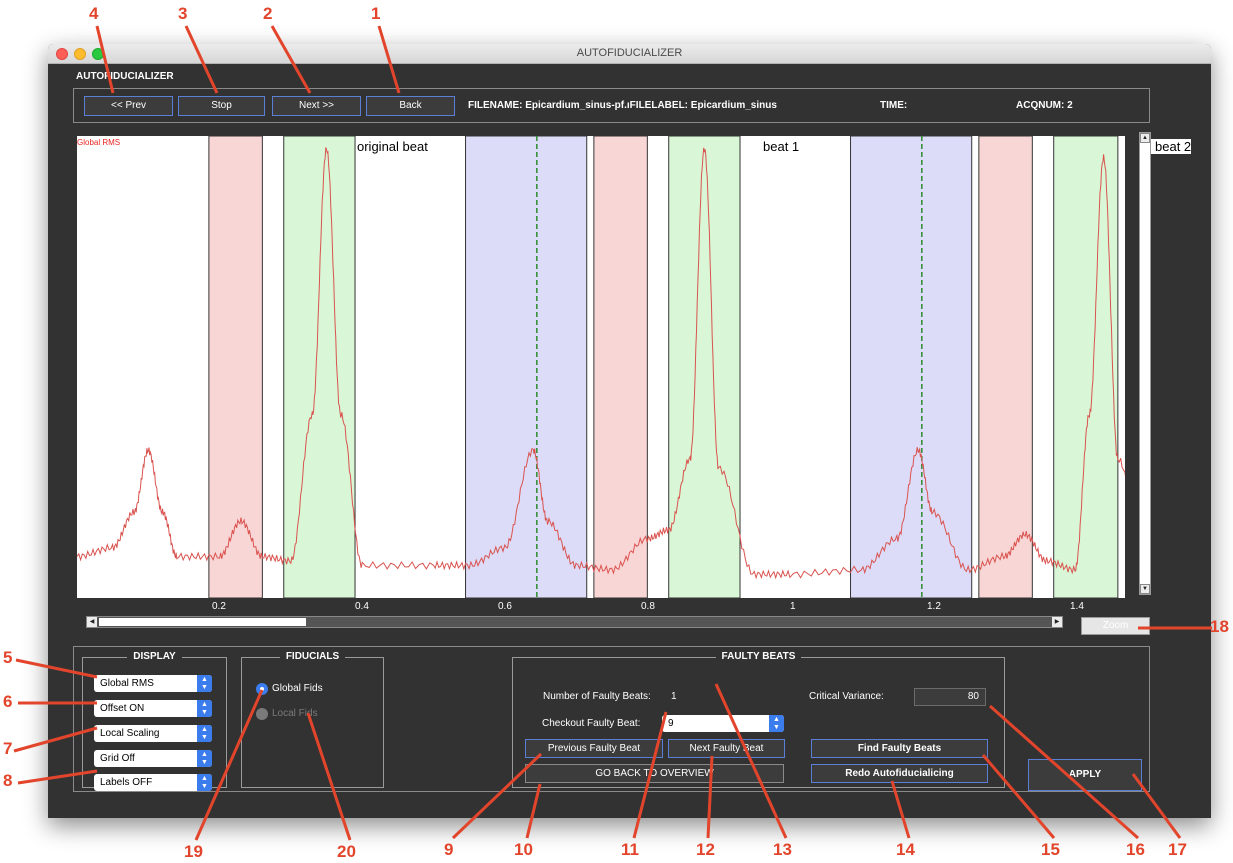 Image resolution: width=1233 pixels, height=863 pixels. What do you see at coordinates (905, 849) in the screenshot?
I see `annotation-number: 14` at bounding box center [905, 849].